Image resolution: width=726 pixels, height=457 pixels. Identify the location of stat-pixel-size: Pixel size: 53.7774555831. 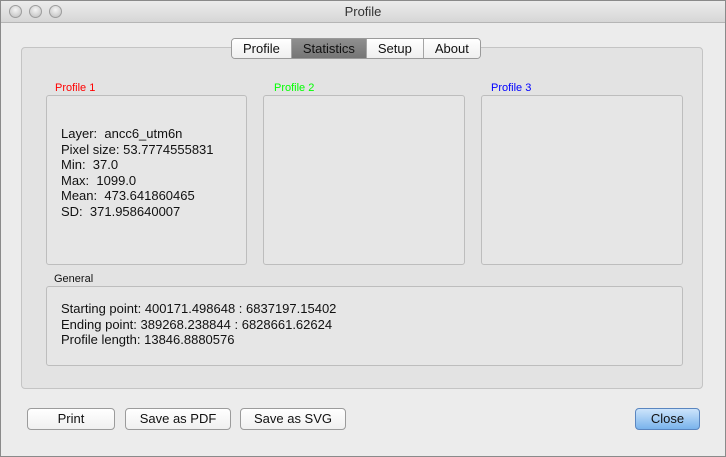
(137, 149).